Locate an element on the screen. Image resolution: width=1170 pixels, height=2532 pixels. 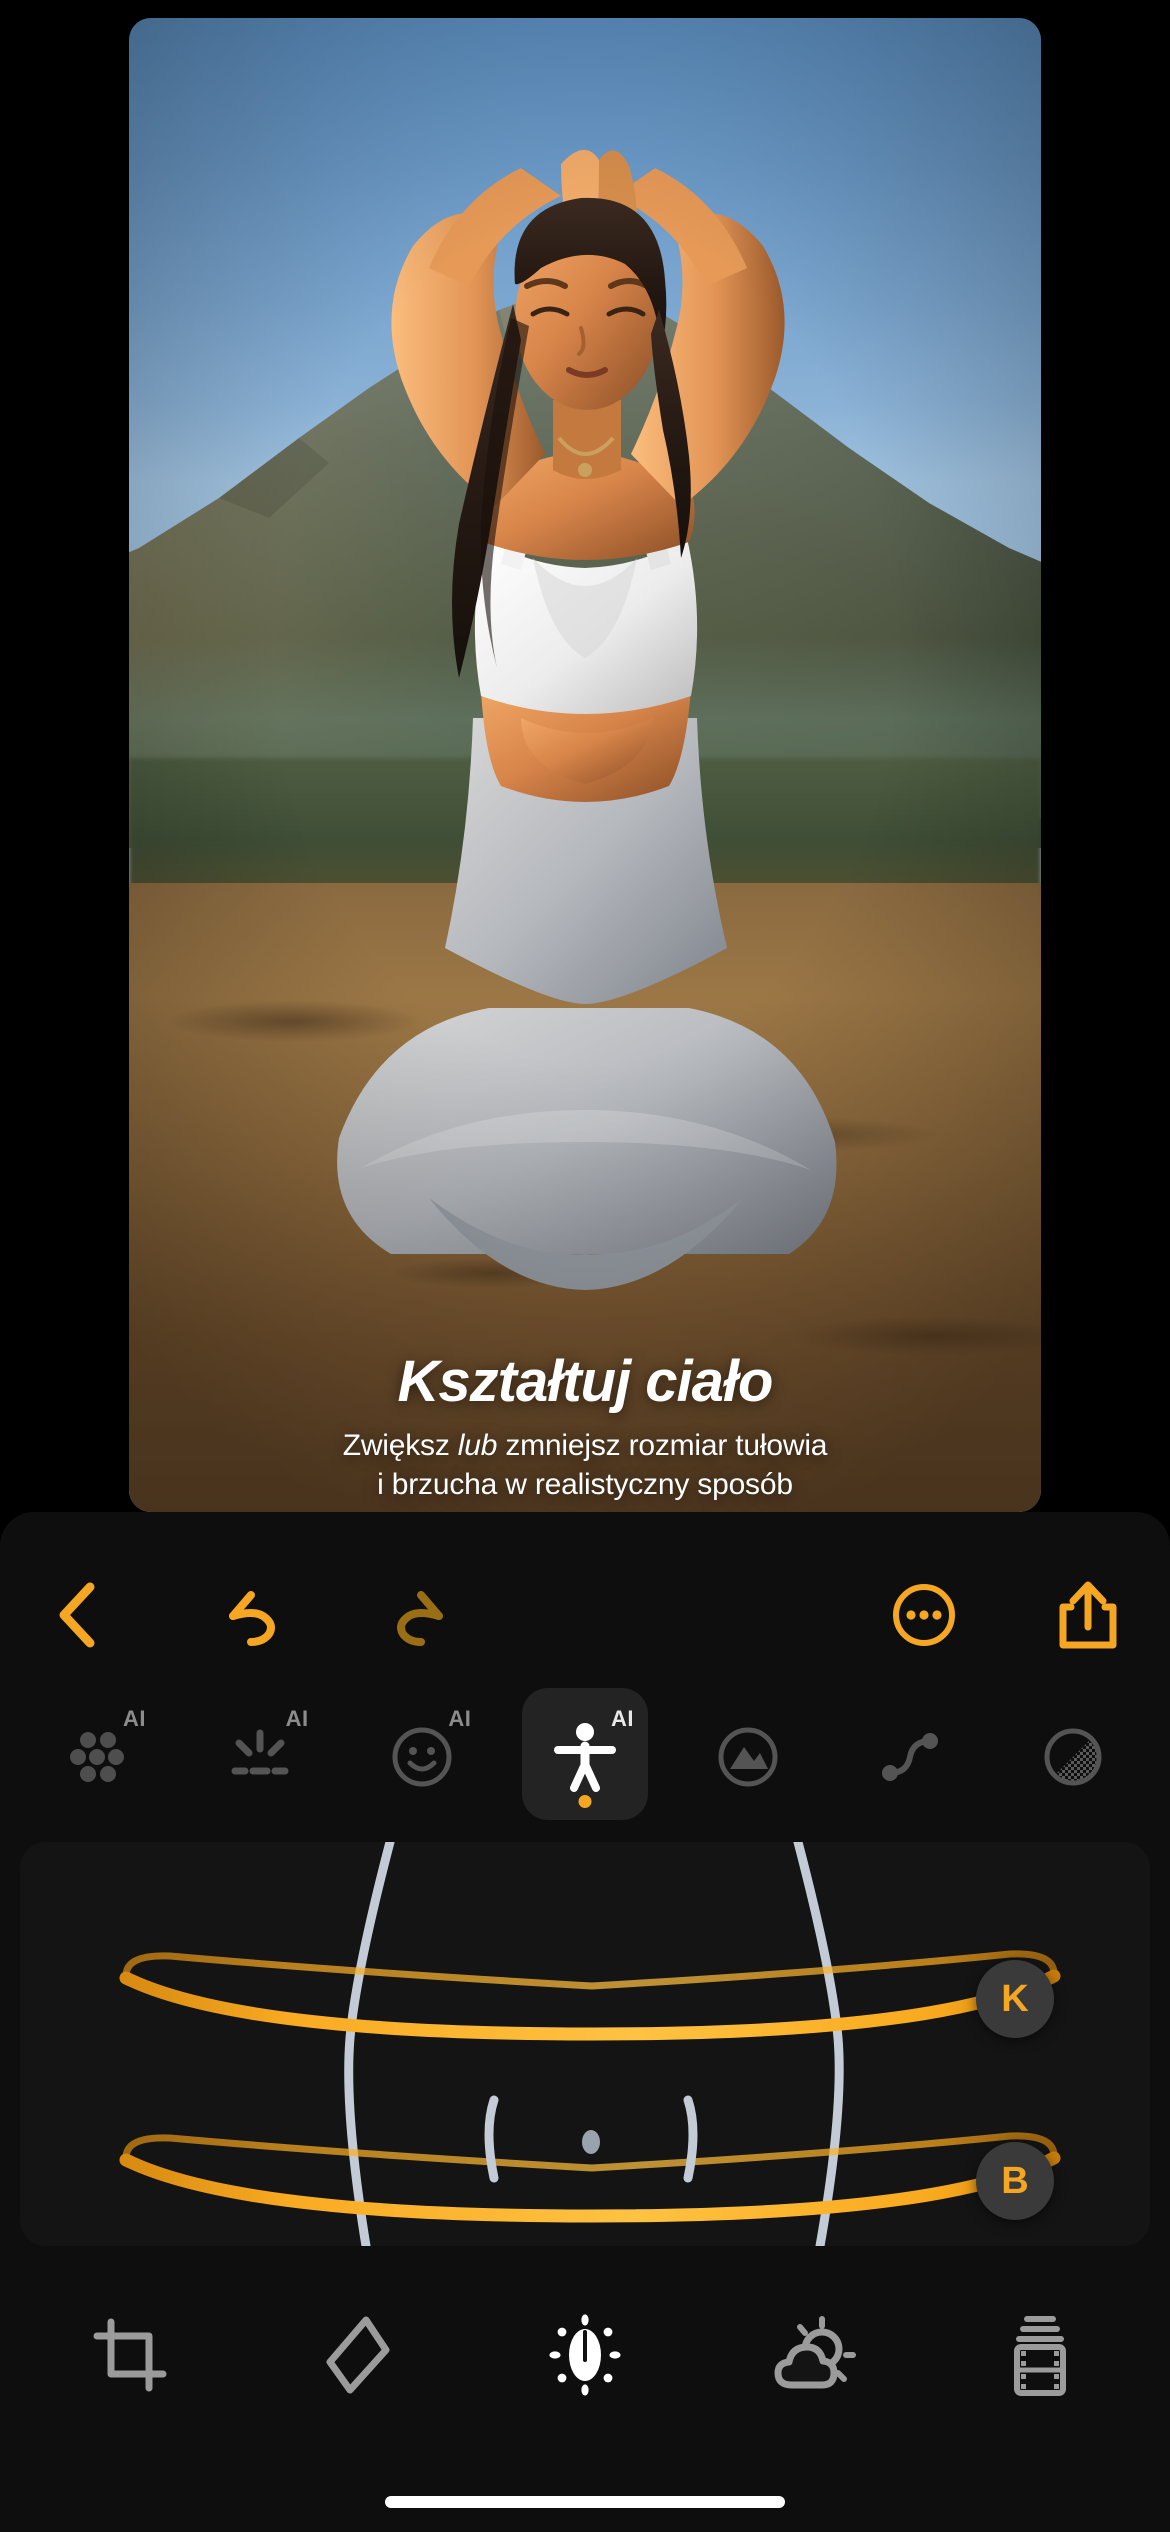
home-indicator is located at coordinates (585, 2502).